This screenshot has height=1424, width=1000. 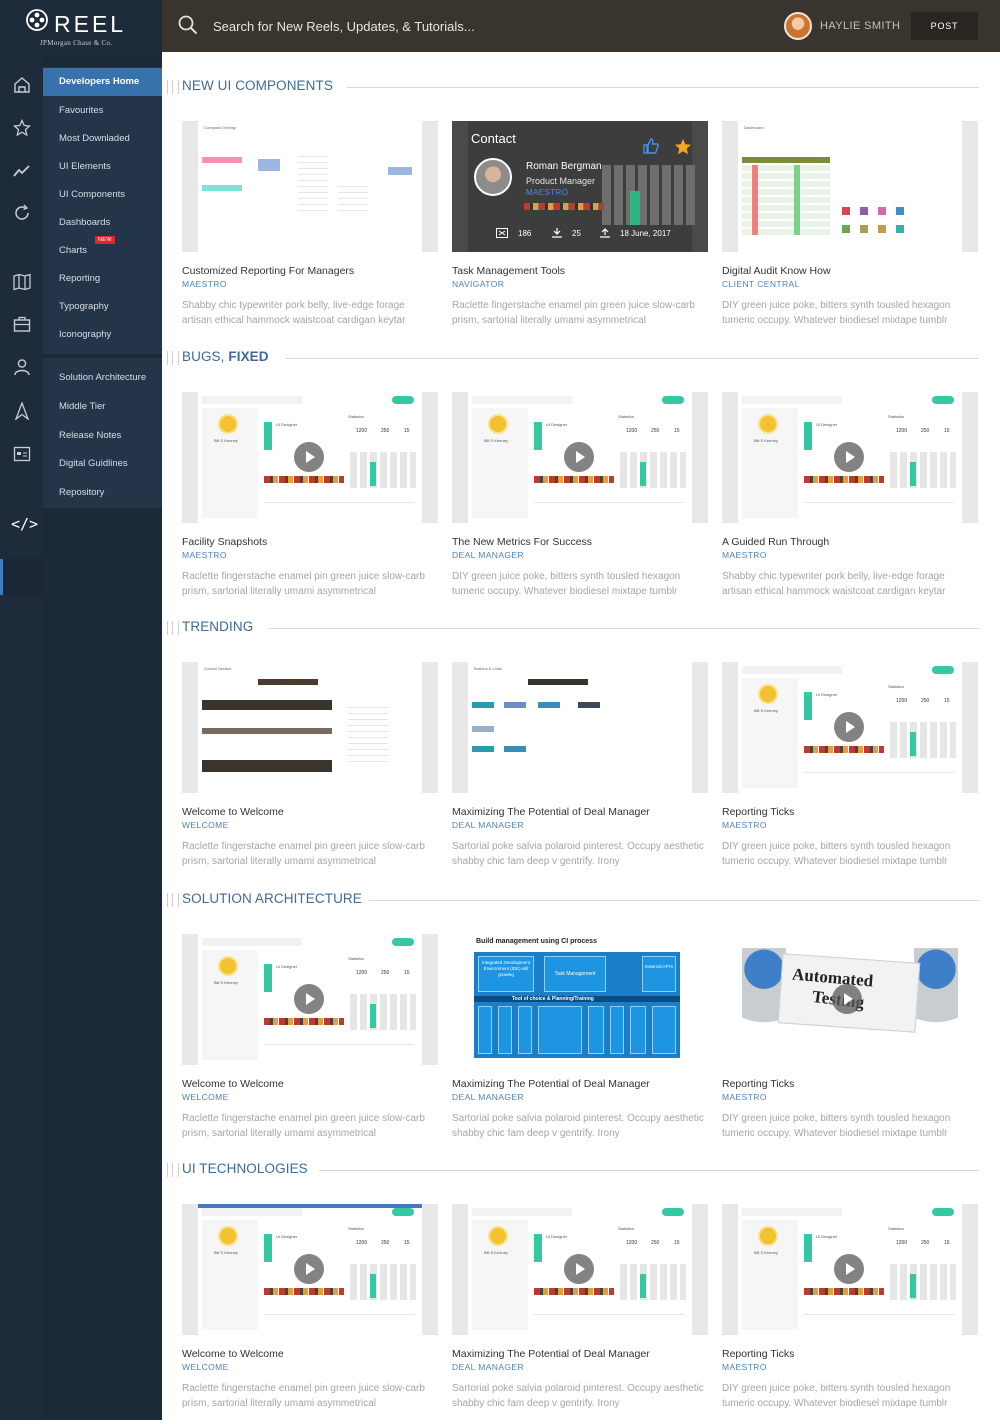 What do you see at coordinates (22, 213) in the screenshot?
I see `refresh-icon` at bounding box center [22, 213].